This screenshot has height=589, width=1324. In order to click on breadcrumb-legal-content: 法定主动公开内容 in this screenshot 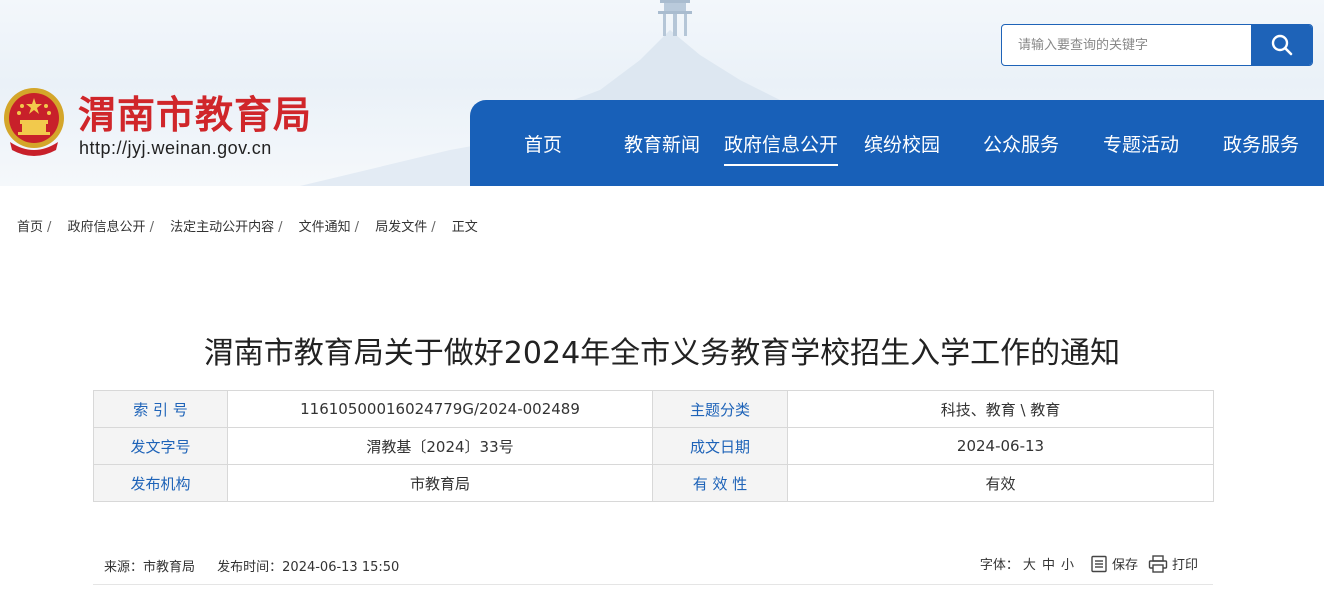, I will do `click(222, 227)`.